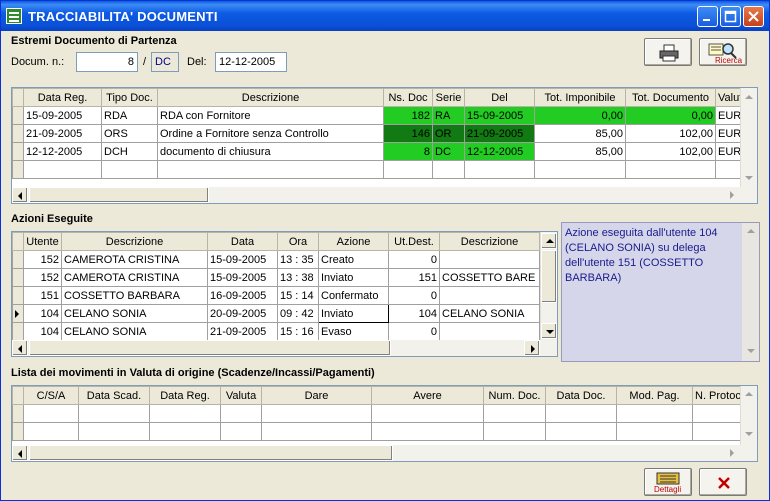 The height and width of the screenshot is (501, 770). What do you see at coordinates (353, 241) in the screenshot?
I see `col-azione: Azione` at bounding box center [353, 241].